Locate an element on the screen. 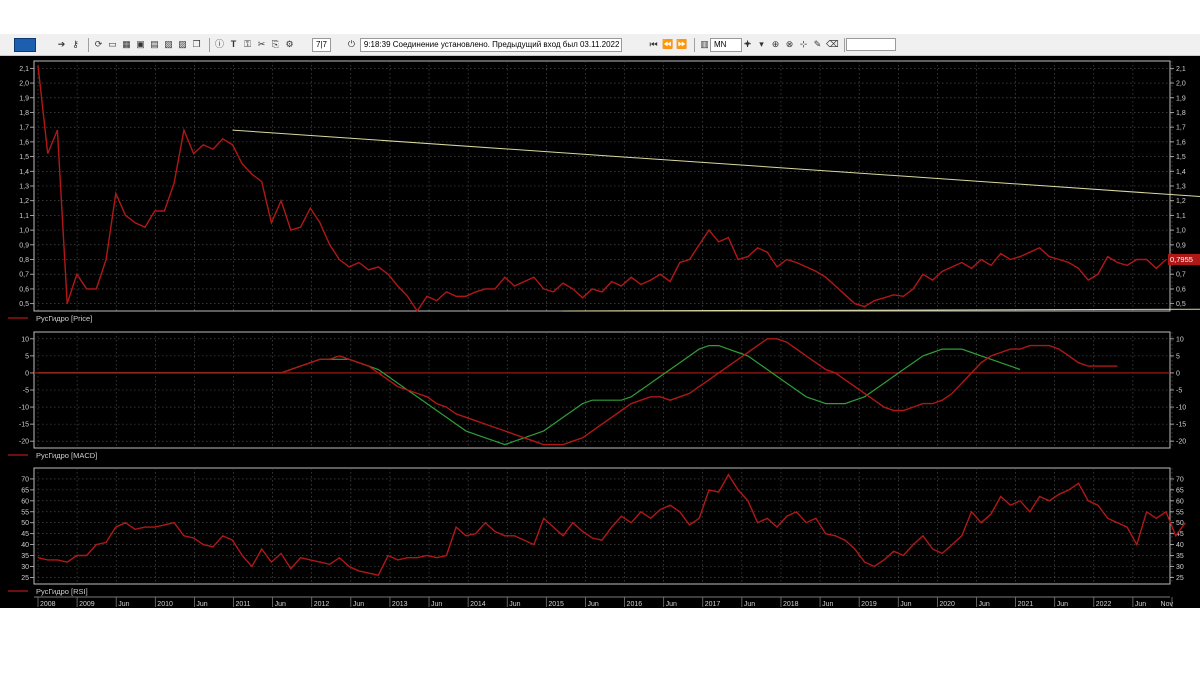  y-tick-label-right: 1,3 is located at coordinates (1181, 187).